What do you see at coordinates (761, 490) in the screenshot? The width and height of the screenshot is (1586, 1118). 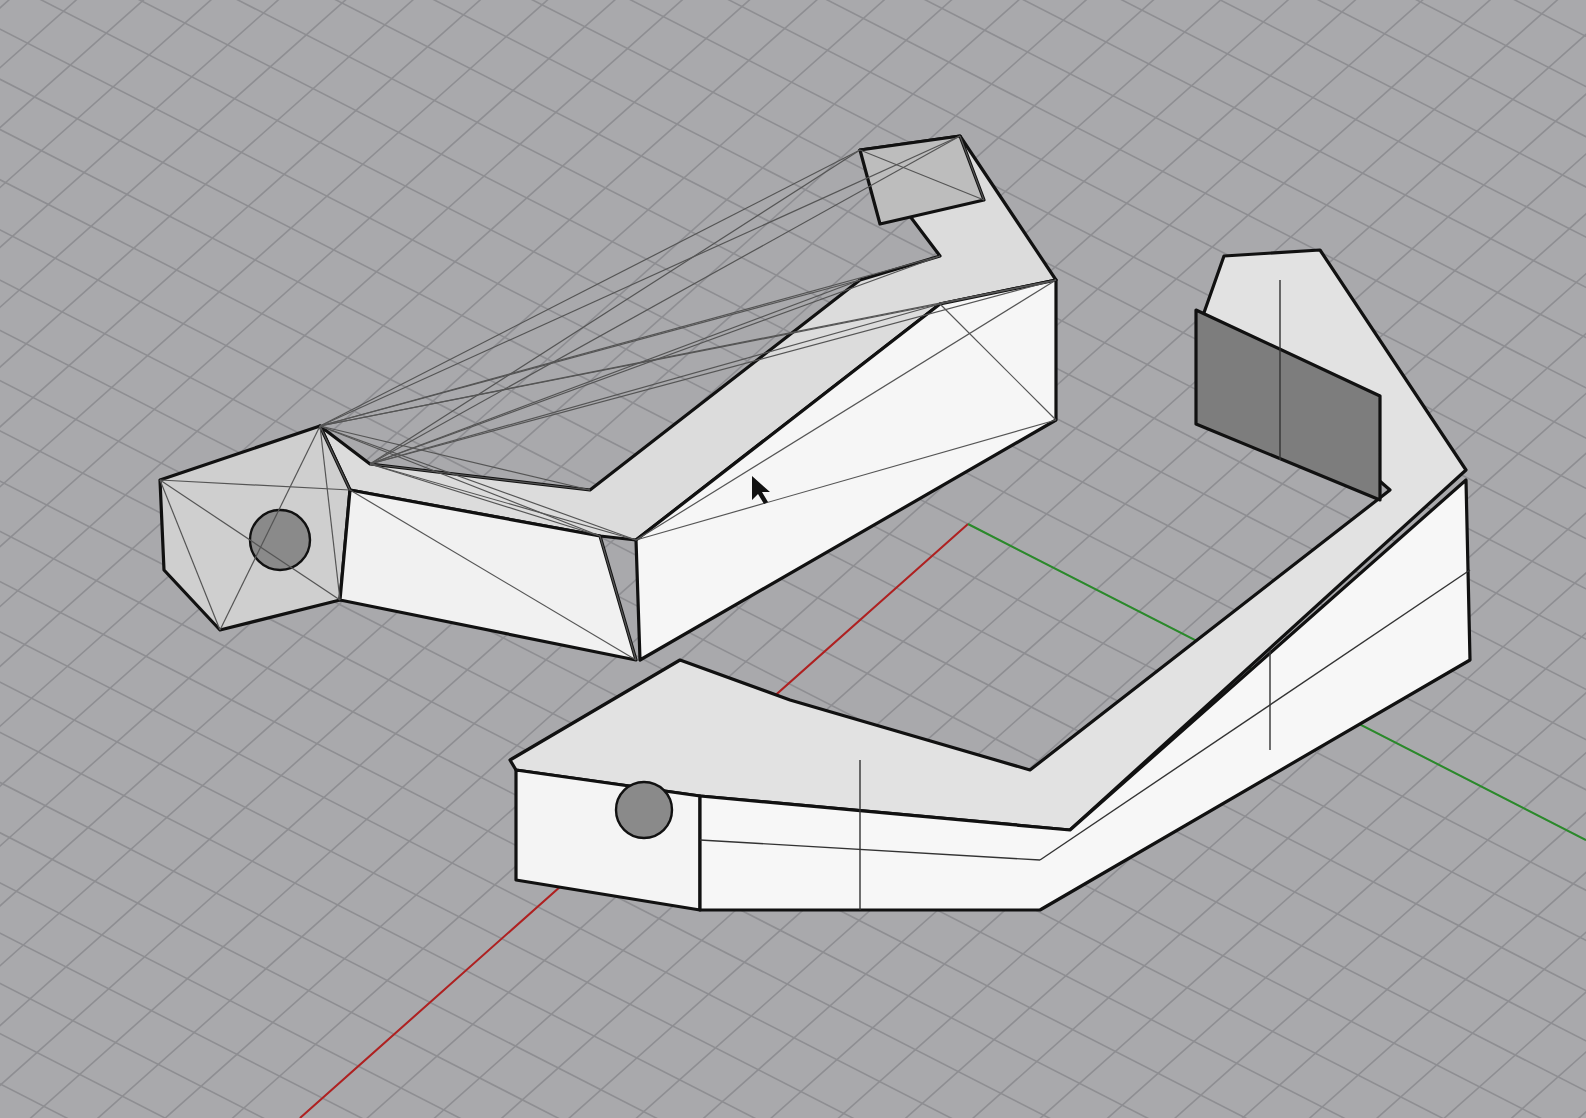 I see `cursor-icon` at bounding box center [761, 490].